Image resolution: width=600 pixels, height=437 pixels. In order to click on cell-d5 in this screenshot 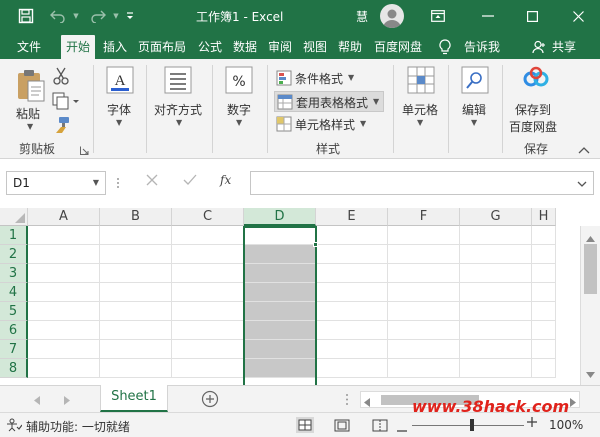, I will do `click(280, 311)`.